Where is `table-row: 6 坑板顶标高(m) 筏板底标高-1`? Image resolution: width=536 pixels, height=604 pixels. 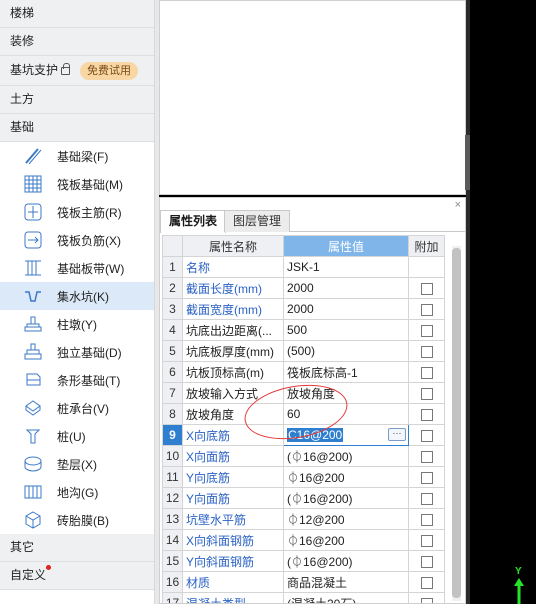
table-row: 6 坑板顶标高(m) 筏板底标高-1 is located at coordinates (303, 372).